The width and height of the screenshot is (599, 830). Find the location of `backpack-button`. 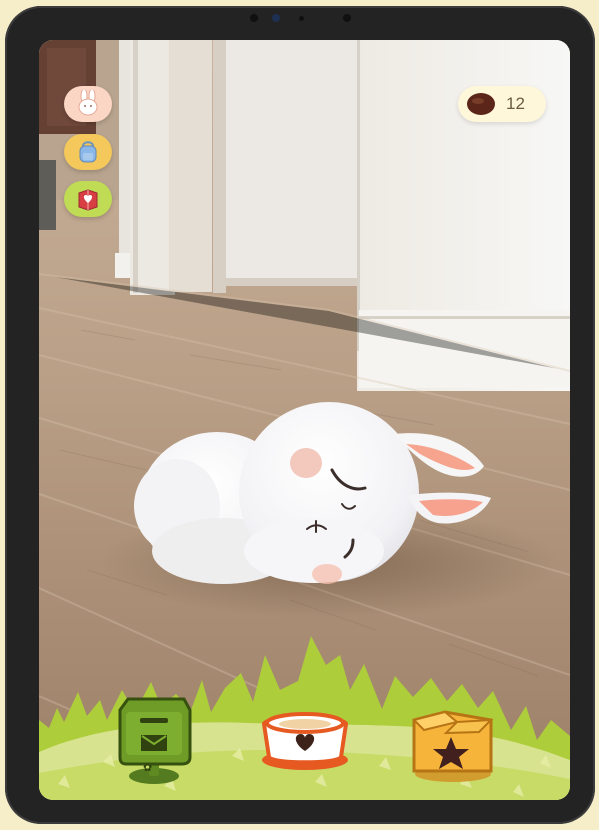

backpack-button is located at coordinates (88, 152).